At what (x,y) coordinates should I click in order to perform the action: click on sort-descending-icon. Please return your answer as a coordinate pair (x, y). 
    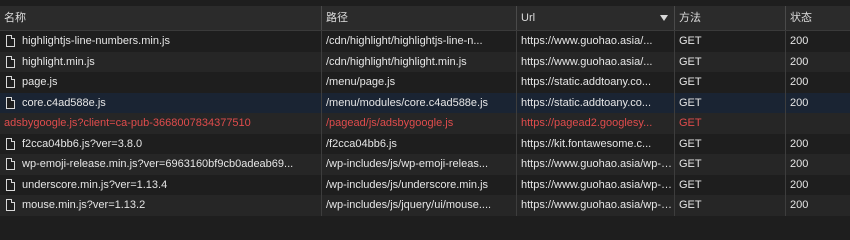
    Looking at the image, I should click on (664, 18).